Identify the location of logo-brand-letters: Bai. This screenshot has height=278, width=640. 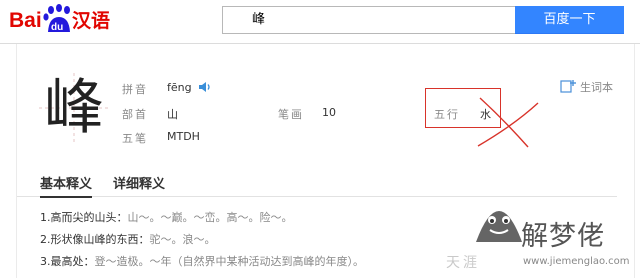
(25, 20).